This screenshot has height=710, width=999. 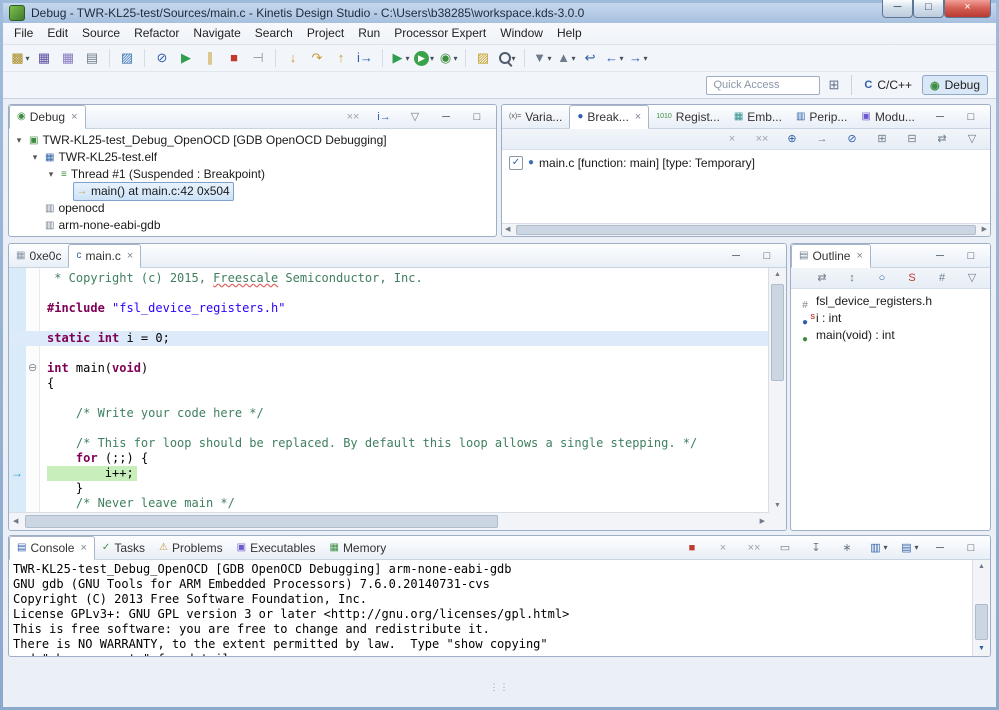 I want to click on tab-memory: ▦ Memory, so click(x=357, y=547).